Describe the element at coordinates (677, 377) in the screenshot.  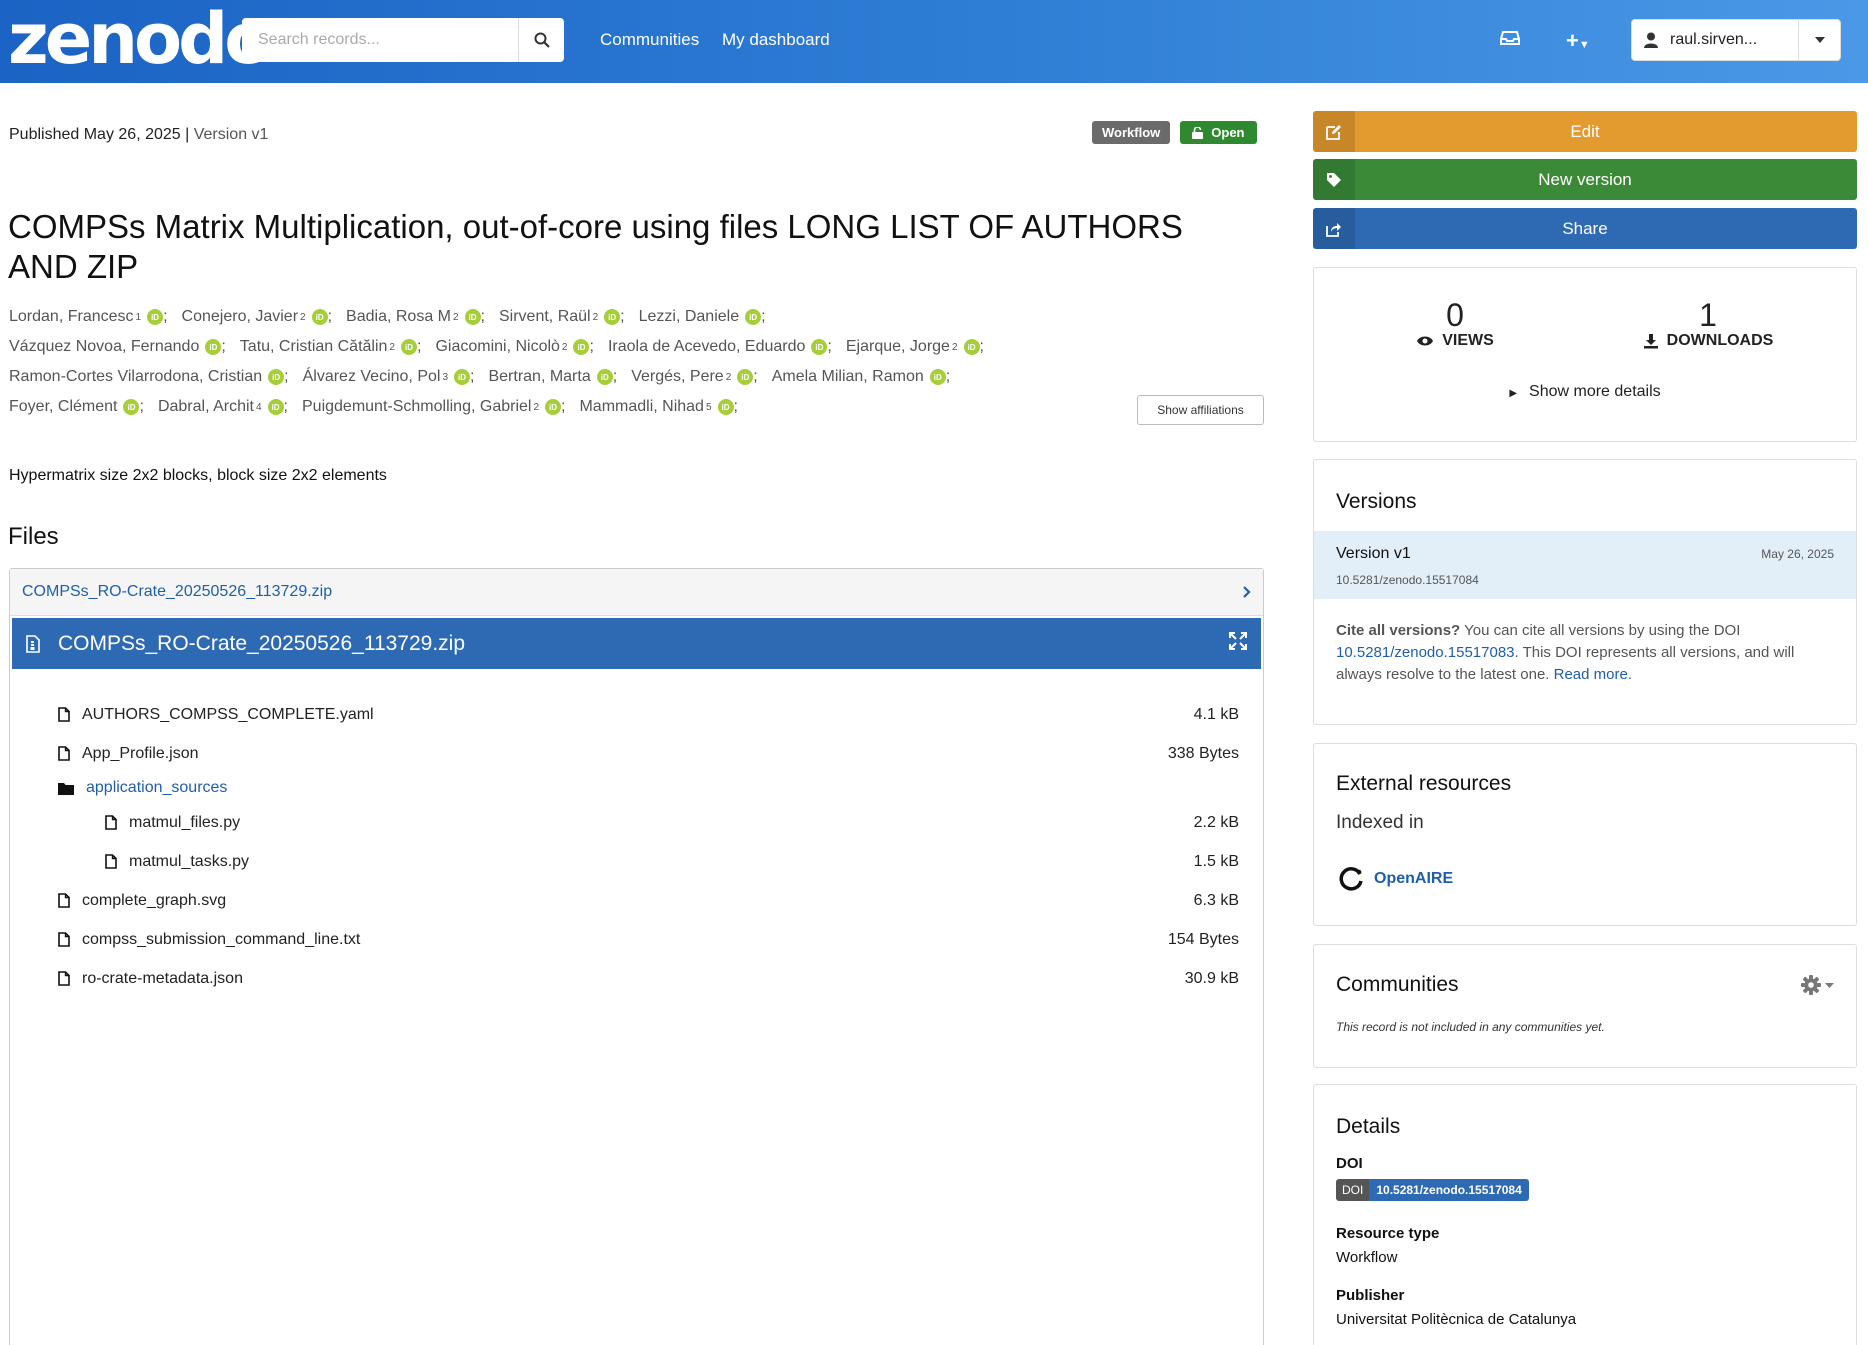
I see `creator-name: Vergés, Pere` at that location.